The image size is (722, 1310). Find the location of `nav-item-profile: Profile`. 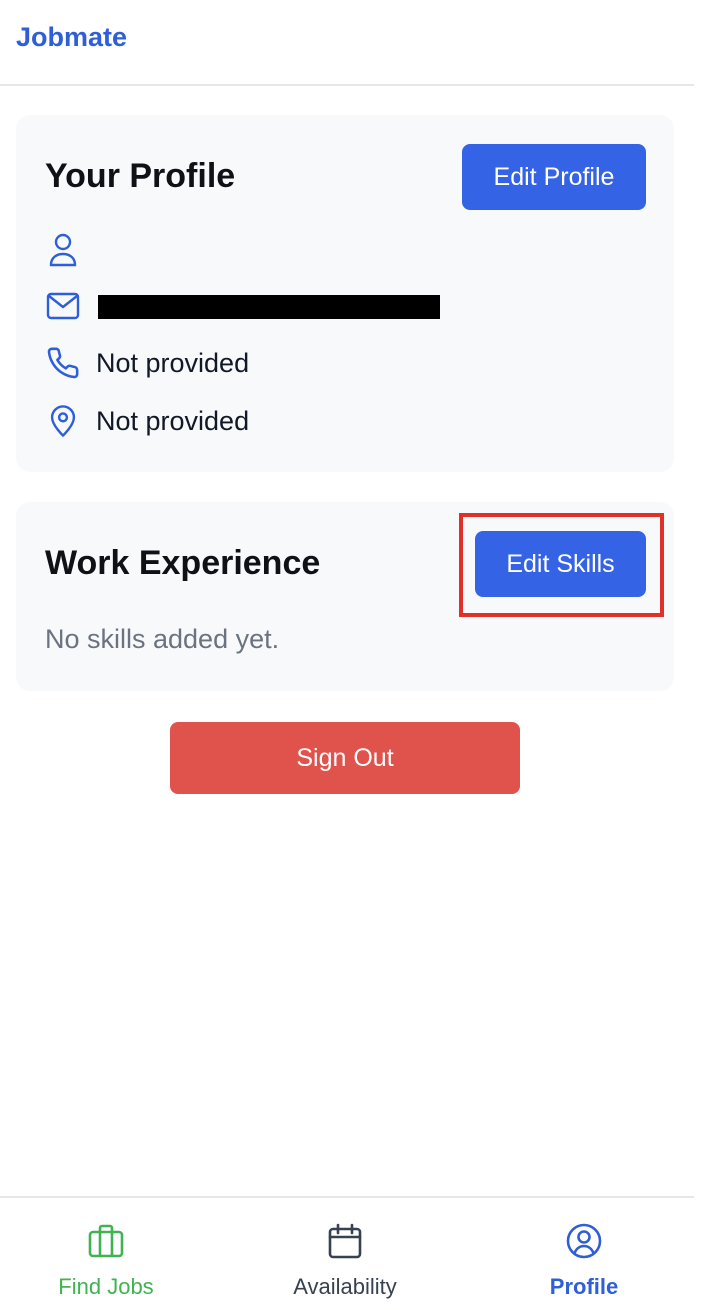

nav-item-profile: Profile is located at coordinates (584, 1254).